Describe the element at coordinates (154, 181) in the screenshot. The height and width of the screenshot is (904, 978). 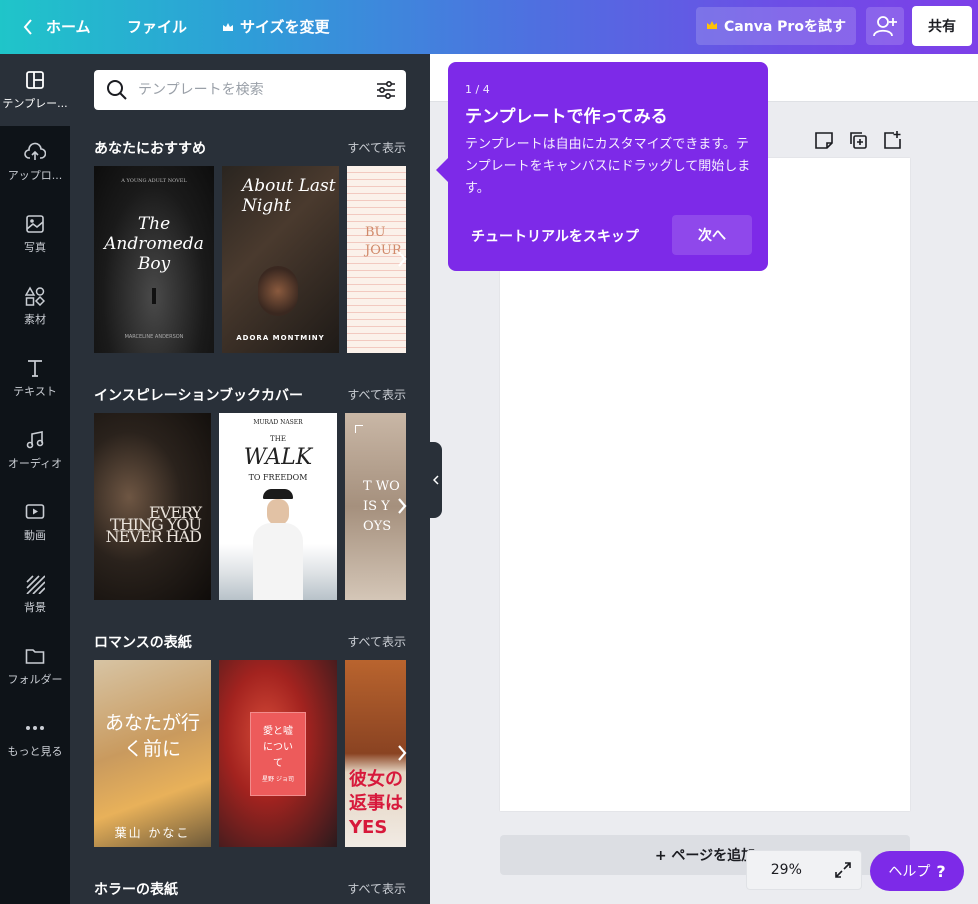
I see `thumb-tagline: A YOUNG ADULT NOVEL` at that location.